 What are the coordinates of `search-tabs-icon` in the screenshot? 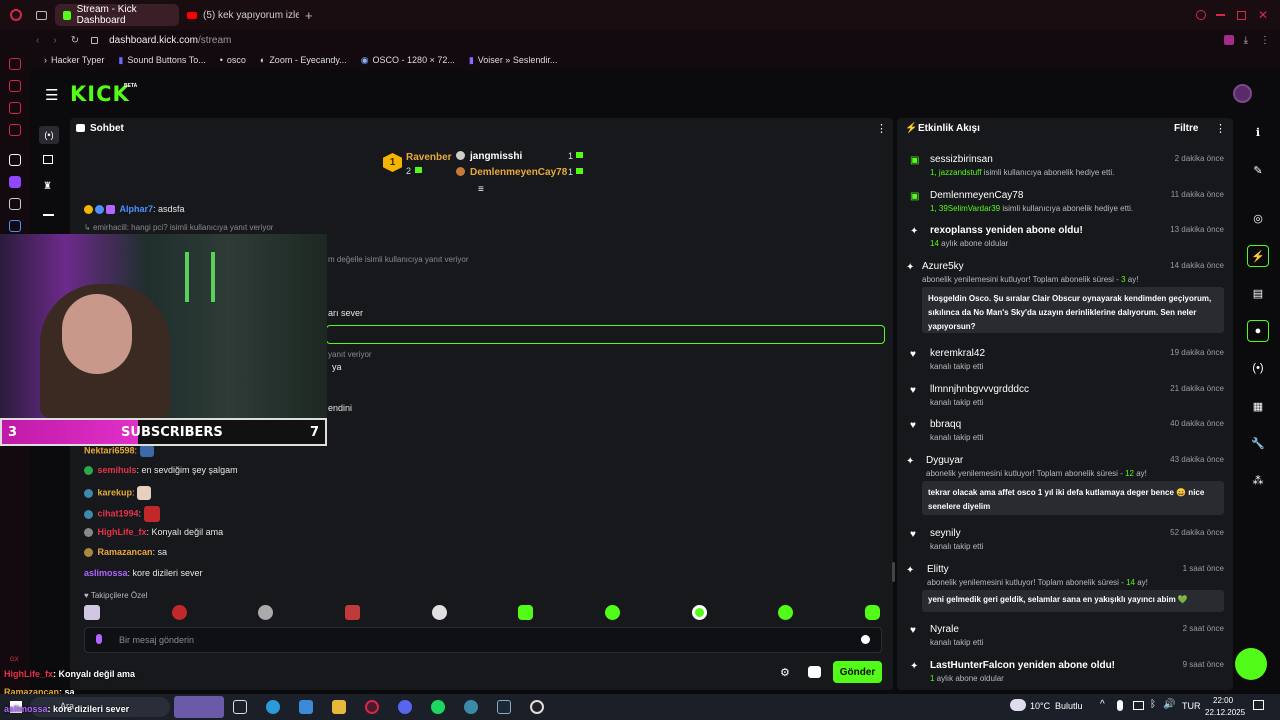 It's located at (1200, 15).